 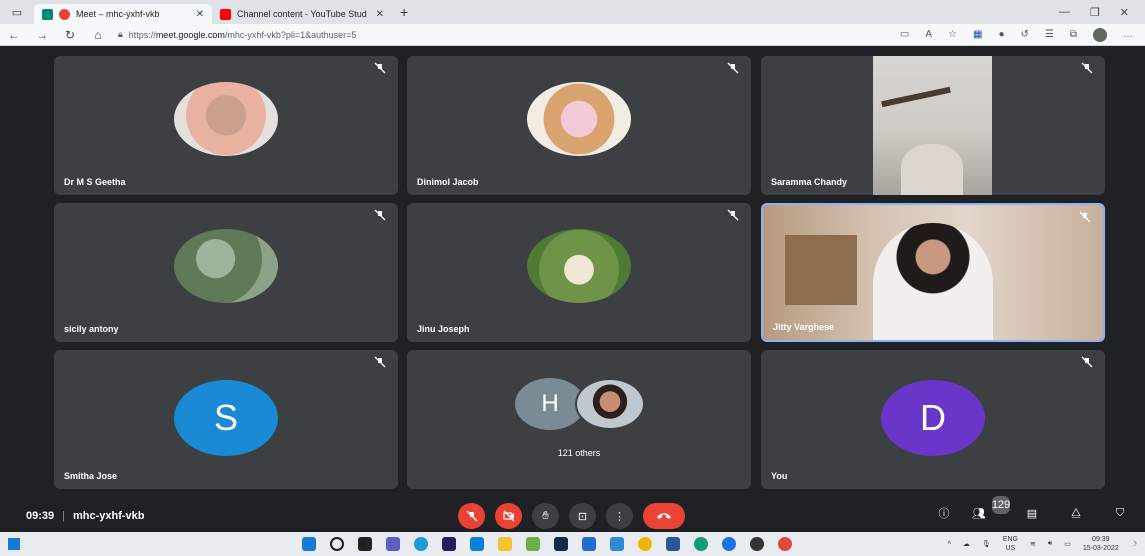 What do you see at coordinates (610, 404) in the screenshot?
I see `others-photo-avatar` at bounding box center [610, 404].